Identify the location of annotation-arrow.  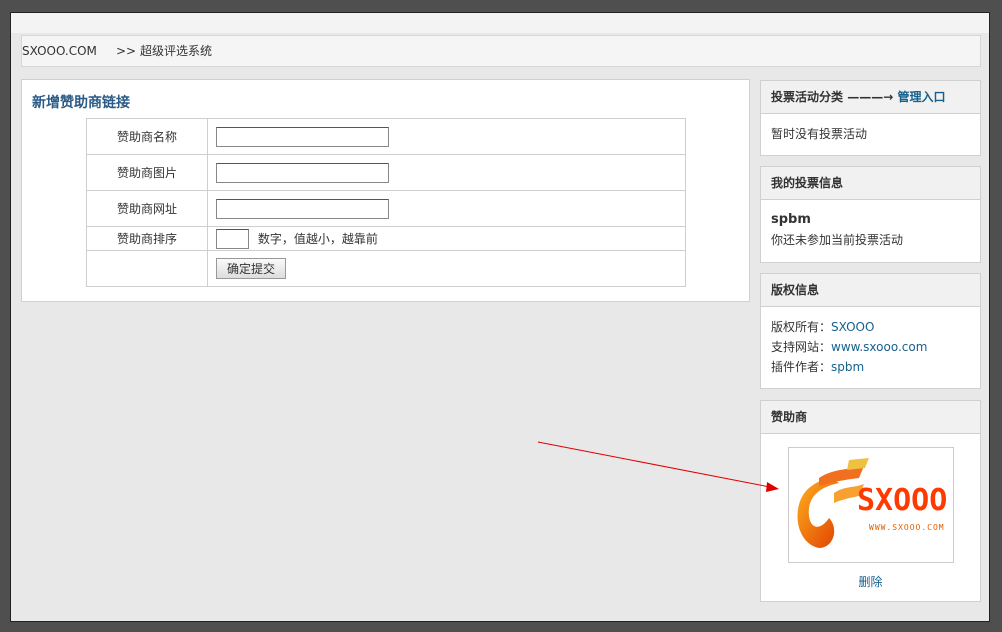
(658, 466).